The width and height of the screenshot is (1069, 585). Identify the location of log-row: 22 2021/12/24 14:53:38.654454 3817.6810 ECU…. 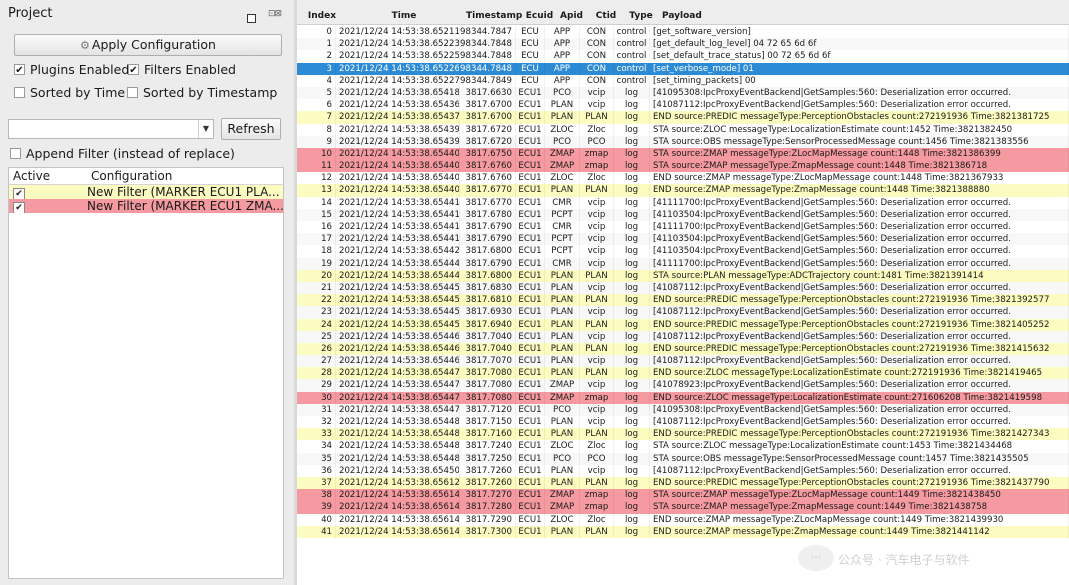
(683, 300).